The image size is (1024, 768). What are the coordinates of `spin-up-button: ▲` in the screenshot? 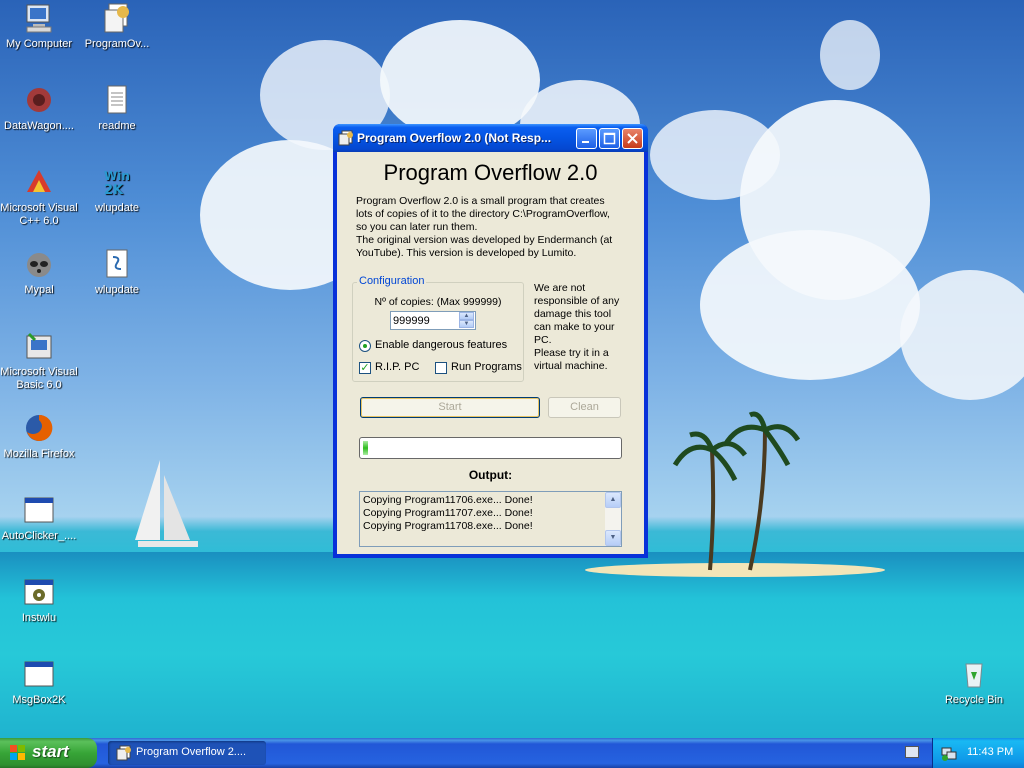 It's located at (466, 316).